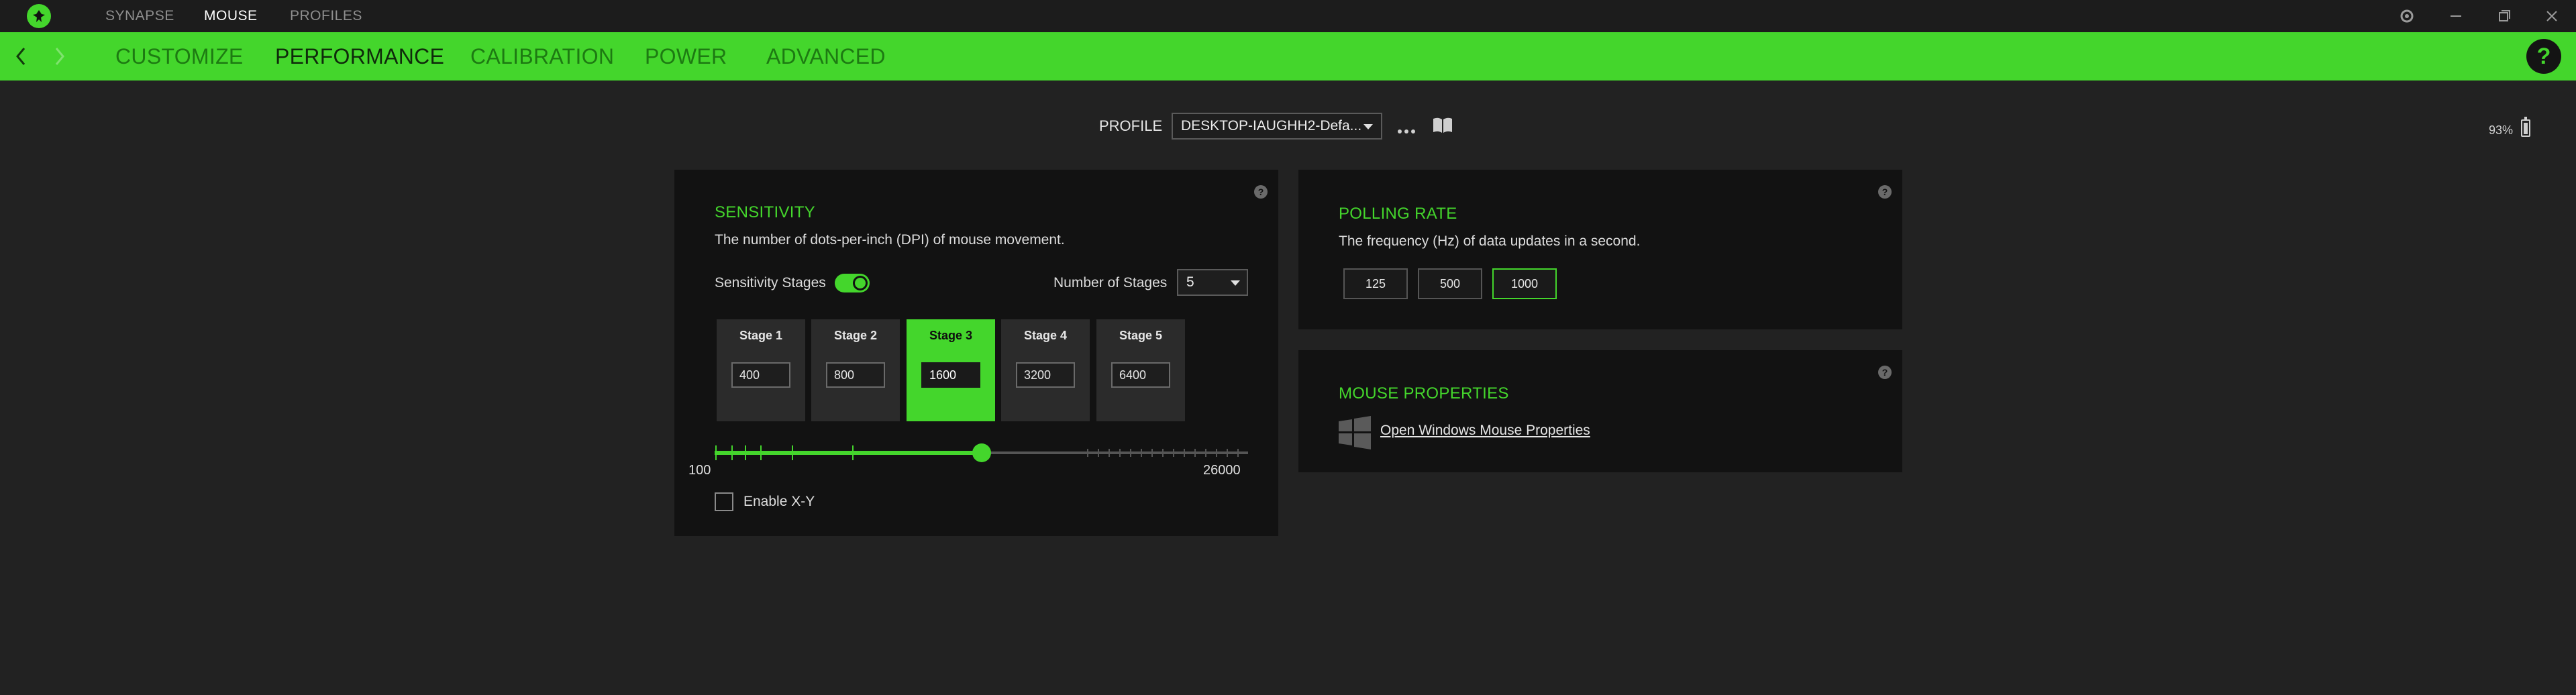 The height and width of the screenshot is (695, 2576). Describe the element at coordinates (1375, 283) in the screenshot. I see `polling-option-125: 125` at that location.